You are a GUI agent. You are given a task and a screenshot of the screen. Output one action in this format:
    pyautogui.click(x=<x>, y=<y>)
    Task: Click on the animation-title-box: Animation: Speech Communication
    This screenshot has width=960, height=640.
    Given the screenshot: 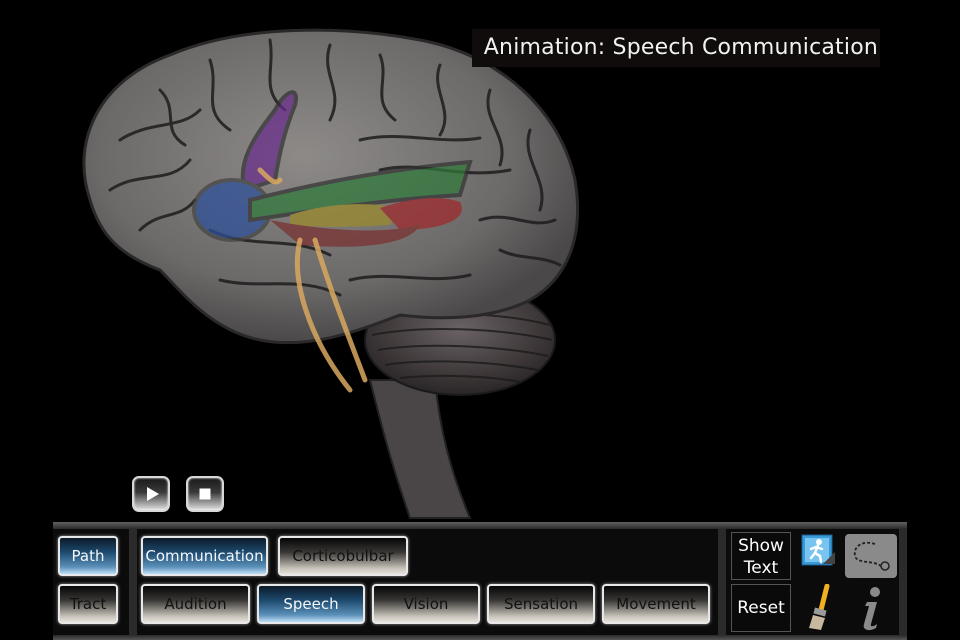 What is the action you would take?
    pyautogui.click(x=676, y=48)
    